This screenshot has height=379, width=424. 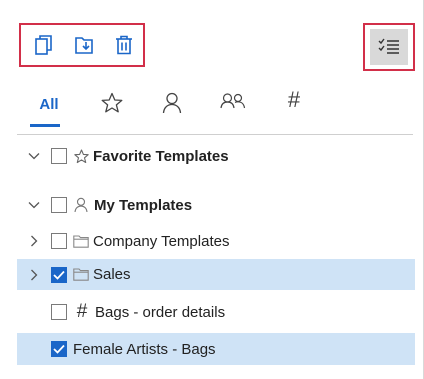 I want to click on checkbox-favorite-templates, so click(x=59, y=156).